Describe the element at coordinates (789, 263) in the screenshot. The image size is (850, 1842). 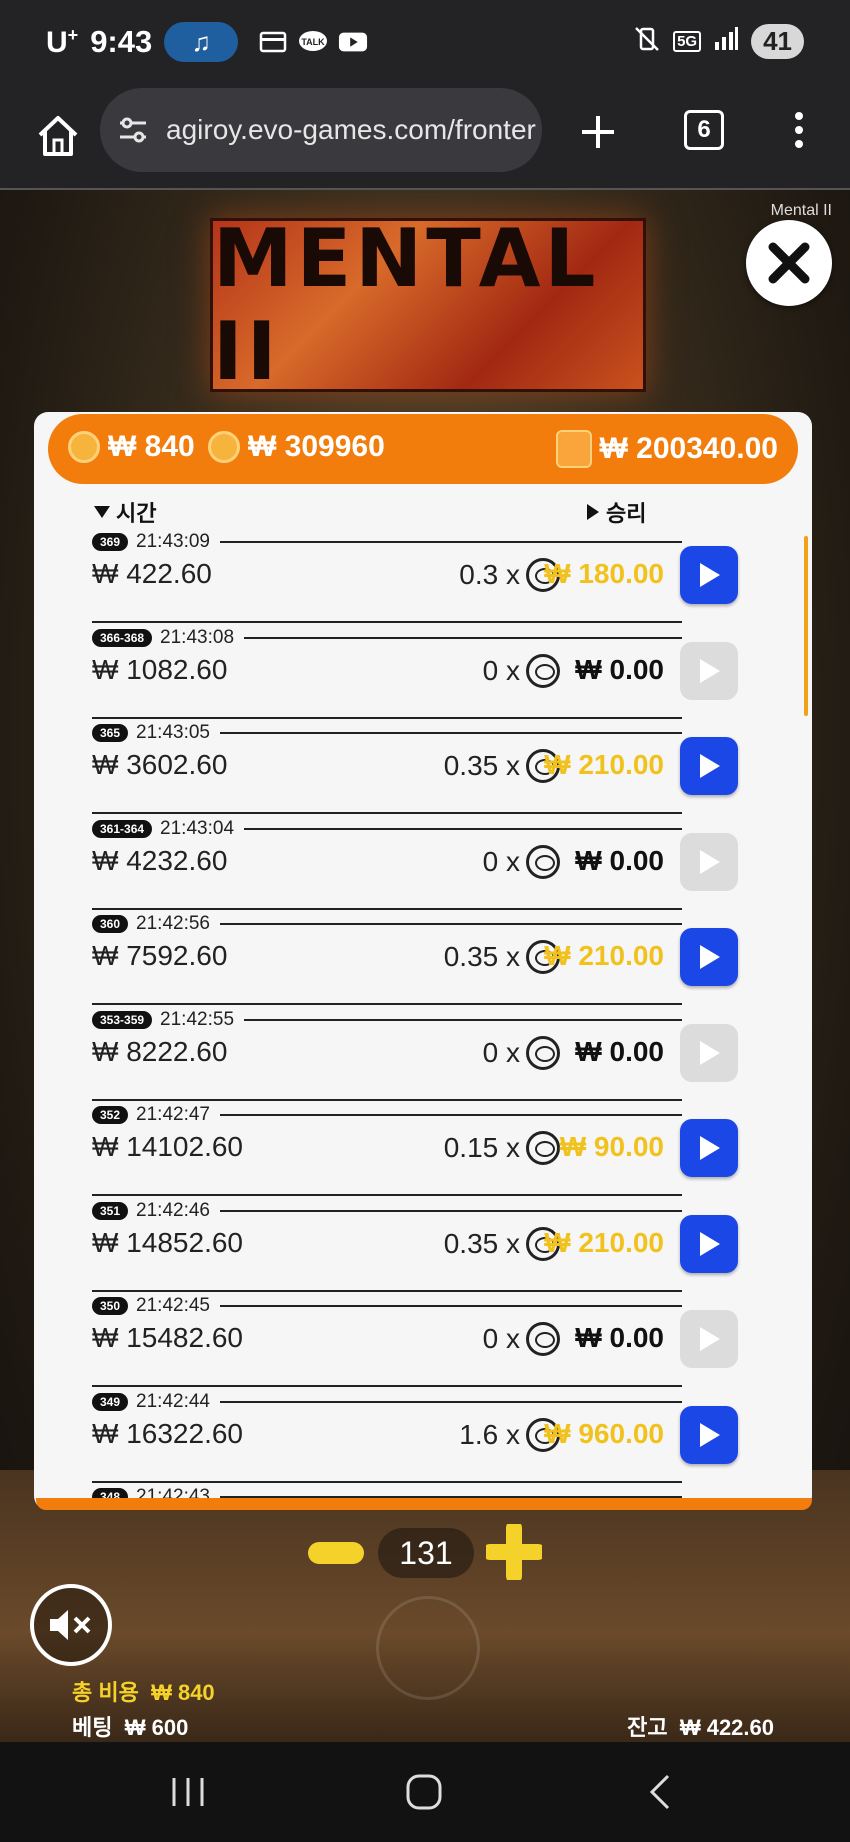
I see `close-icon` at that location.